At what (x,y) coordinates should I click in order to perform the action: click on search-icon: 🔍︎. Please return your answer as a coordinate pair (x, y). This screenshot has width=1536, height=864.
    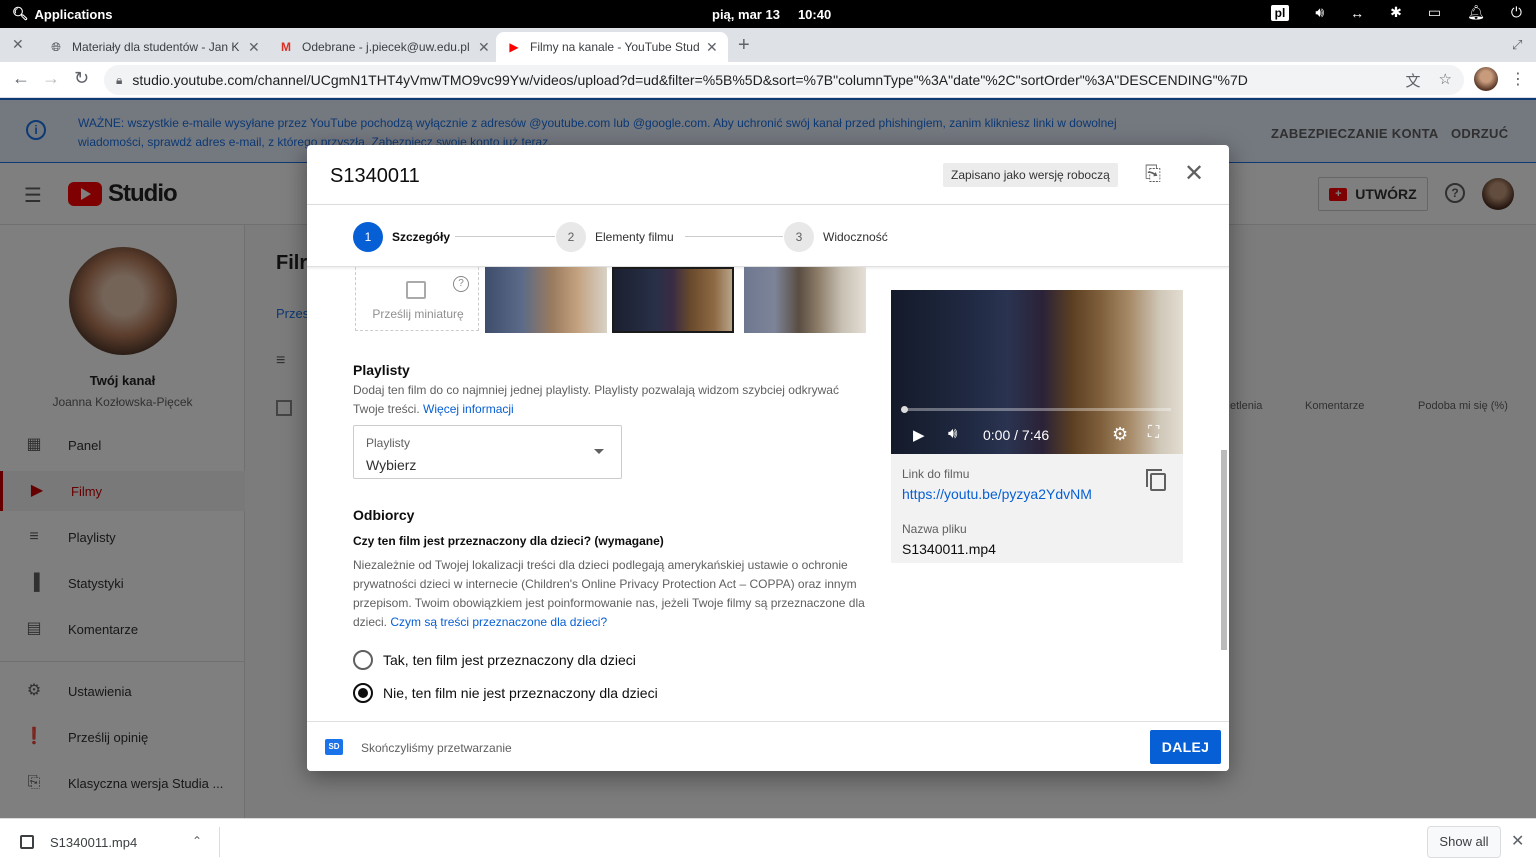
    Looking at the image, I should click on (20, 13).